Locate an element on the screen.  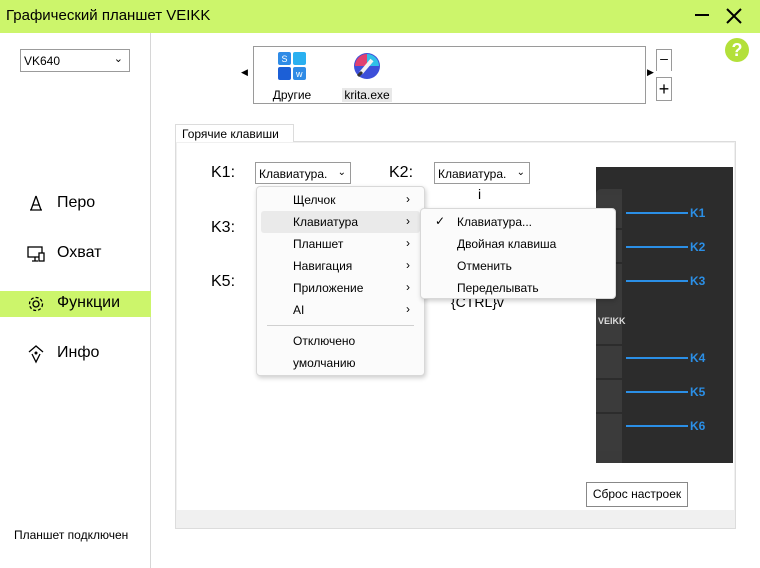
app-label: krita.exe is located at coordinates (367, 95).